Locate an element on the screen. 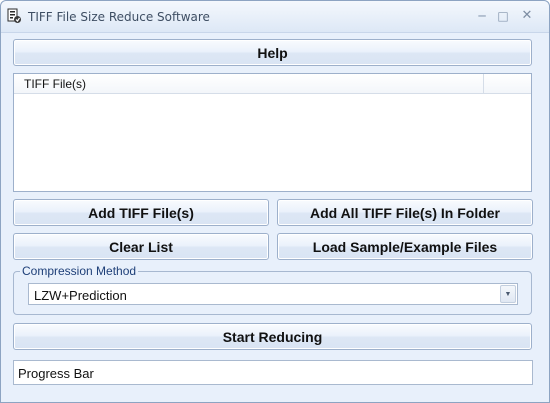  list-header: TIFF File(s) is located at coordinates (272, 84).